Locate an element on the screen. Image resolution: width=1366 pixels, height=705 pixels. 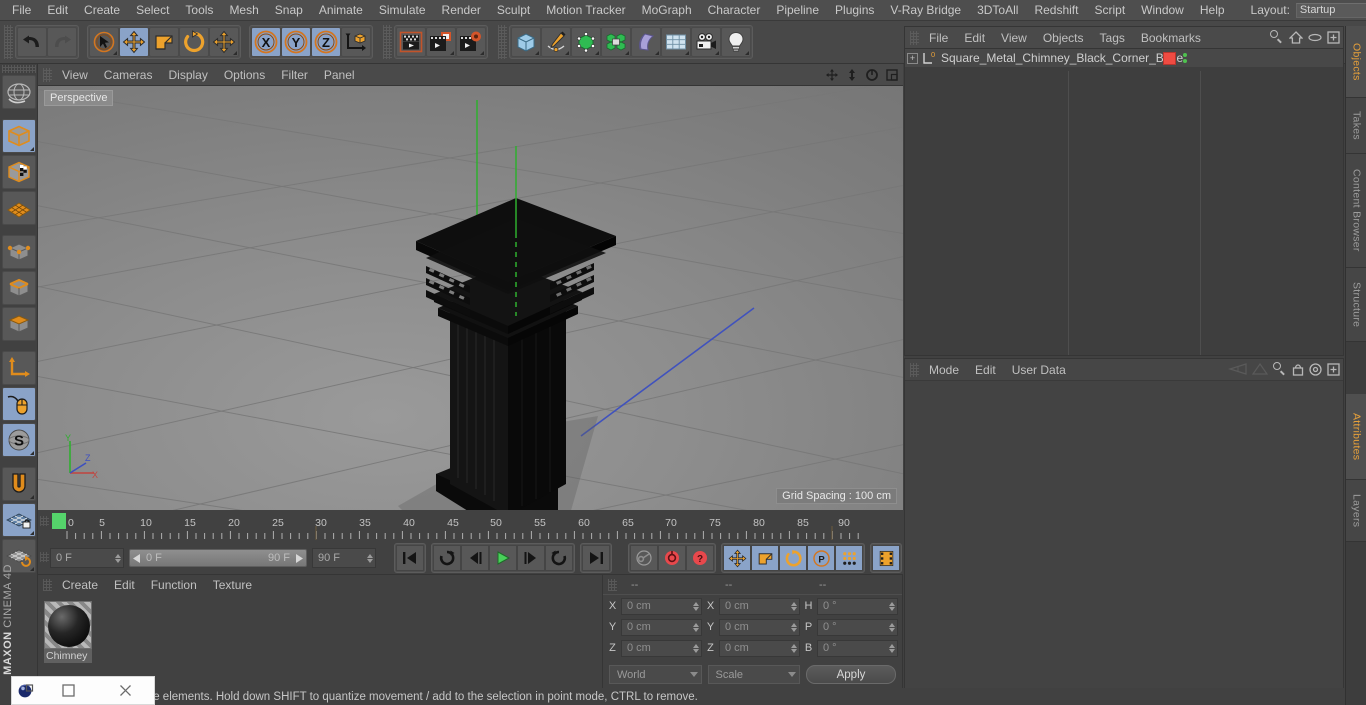
attribute-manager-grip is located at coordinates (914, 369).